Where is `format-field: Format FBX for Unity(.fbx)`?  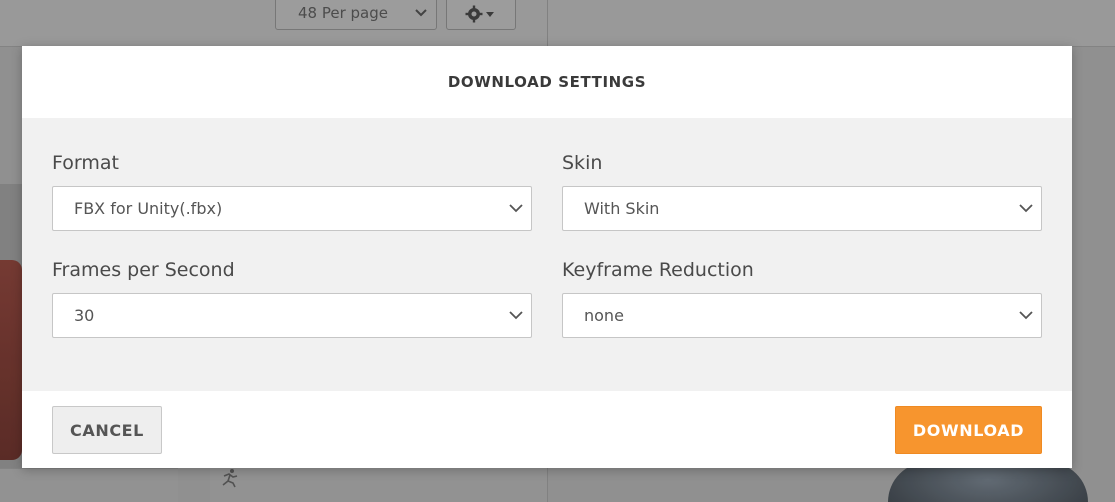 format-field: Format FBX for Unity(.fbx) is located at coordinates (292, 190).